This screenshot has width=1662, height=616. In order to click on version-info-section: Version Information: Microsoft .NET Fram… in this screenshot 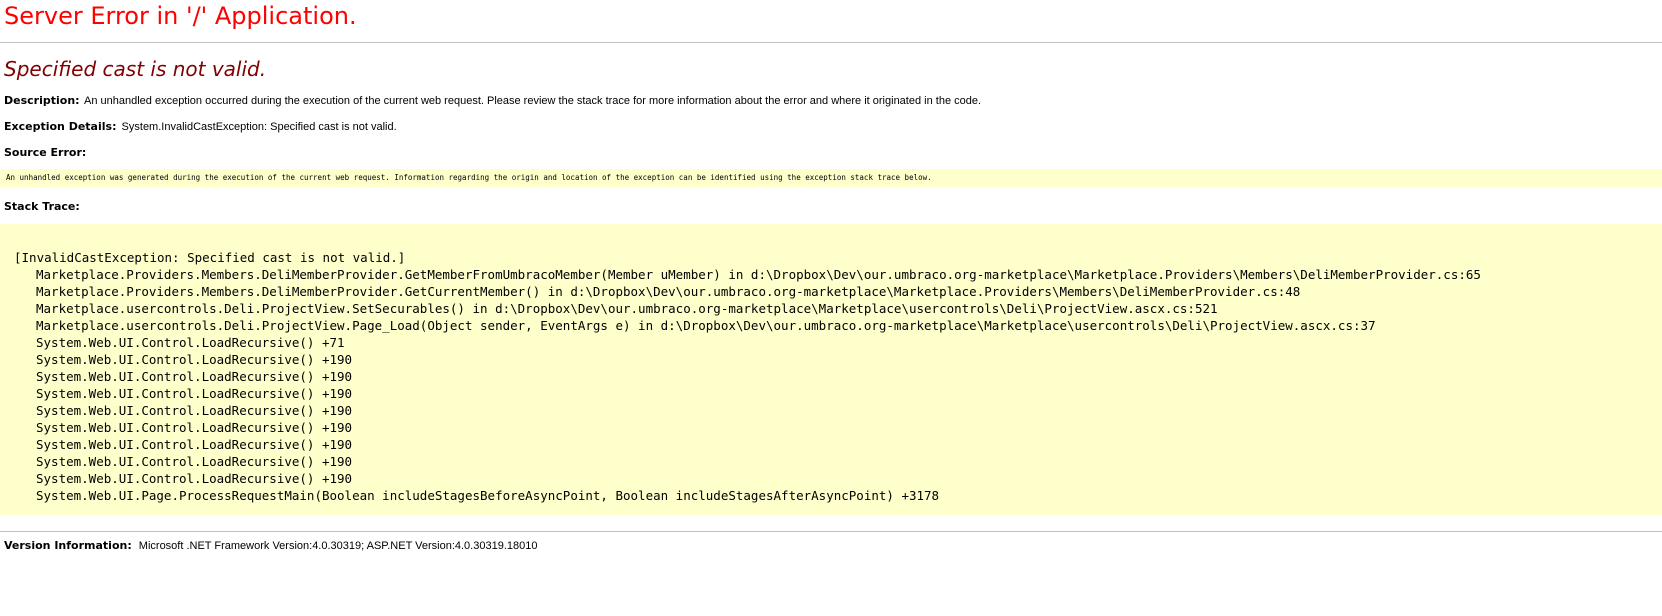, I will do `click(831, 546)`.